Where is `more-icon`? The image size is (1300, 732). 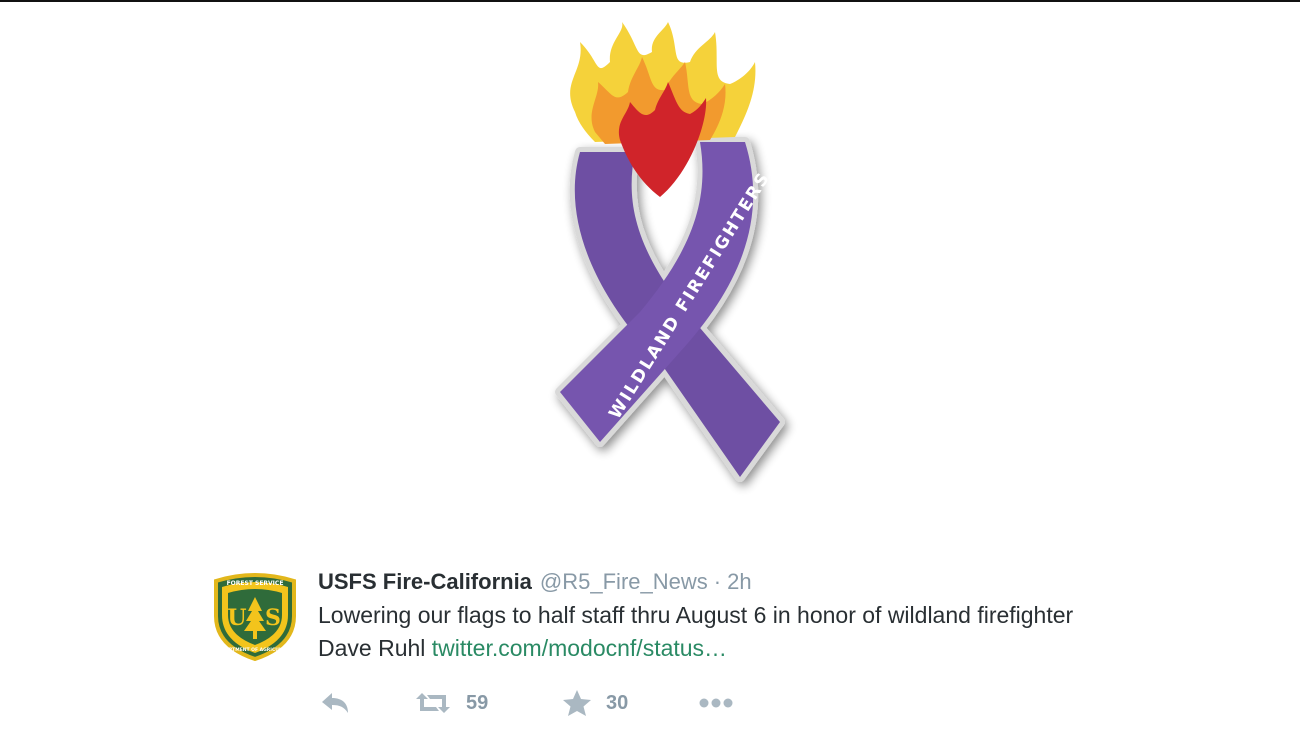 more-icon is located at coordinates (716, 703).